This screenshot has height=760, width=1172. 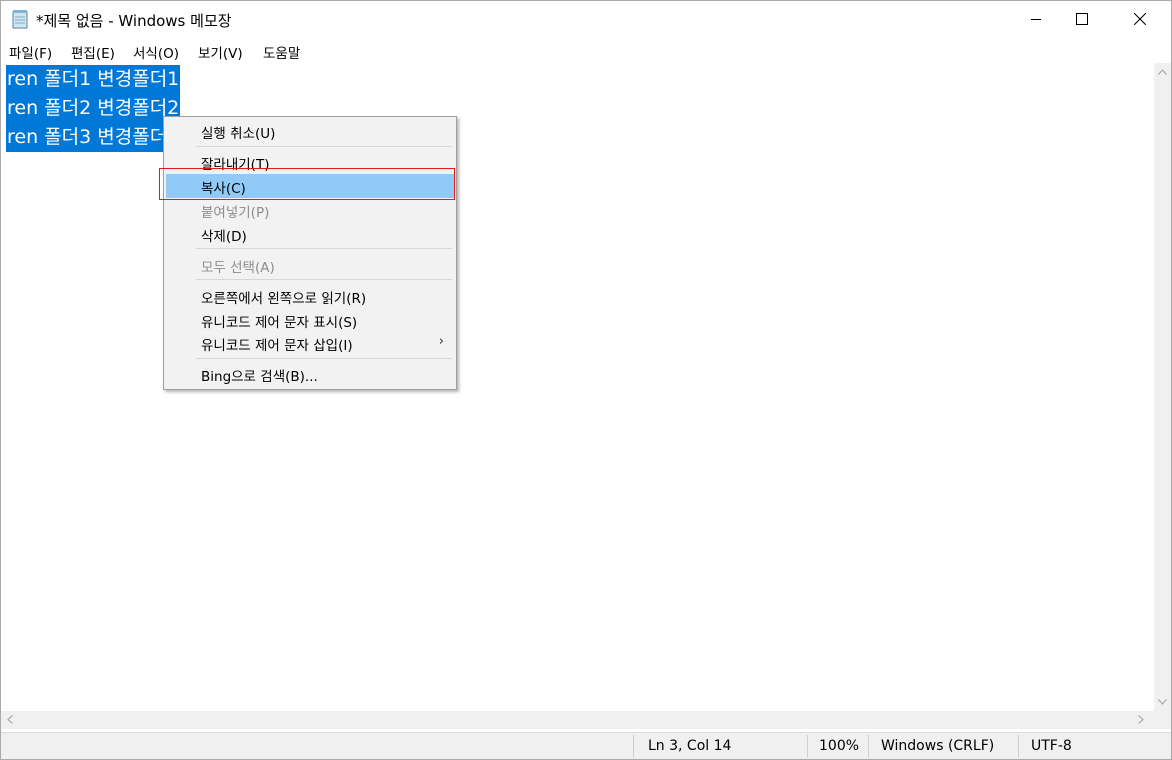 I want to click on scroll-right-icon, so click(x=1141, y=719).